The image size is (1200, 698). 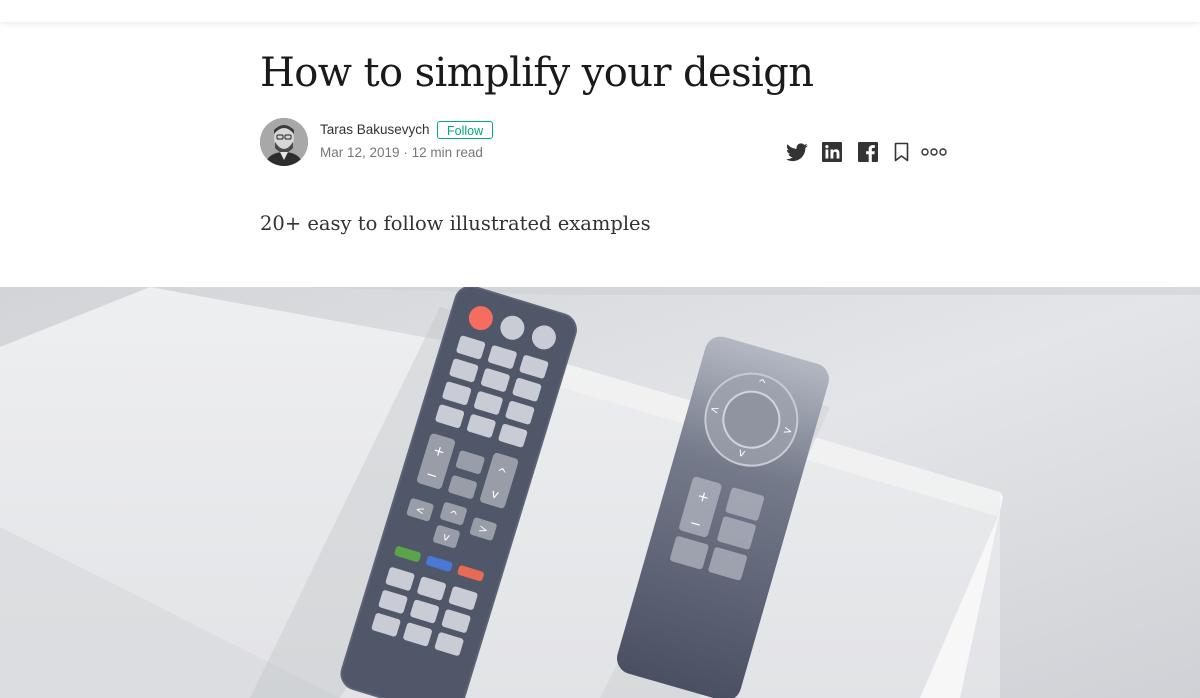 I want to click on more-options-icon, so click(x=934, y=152).